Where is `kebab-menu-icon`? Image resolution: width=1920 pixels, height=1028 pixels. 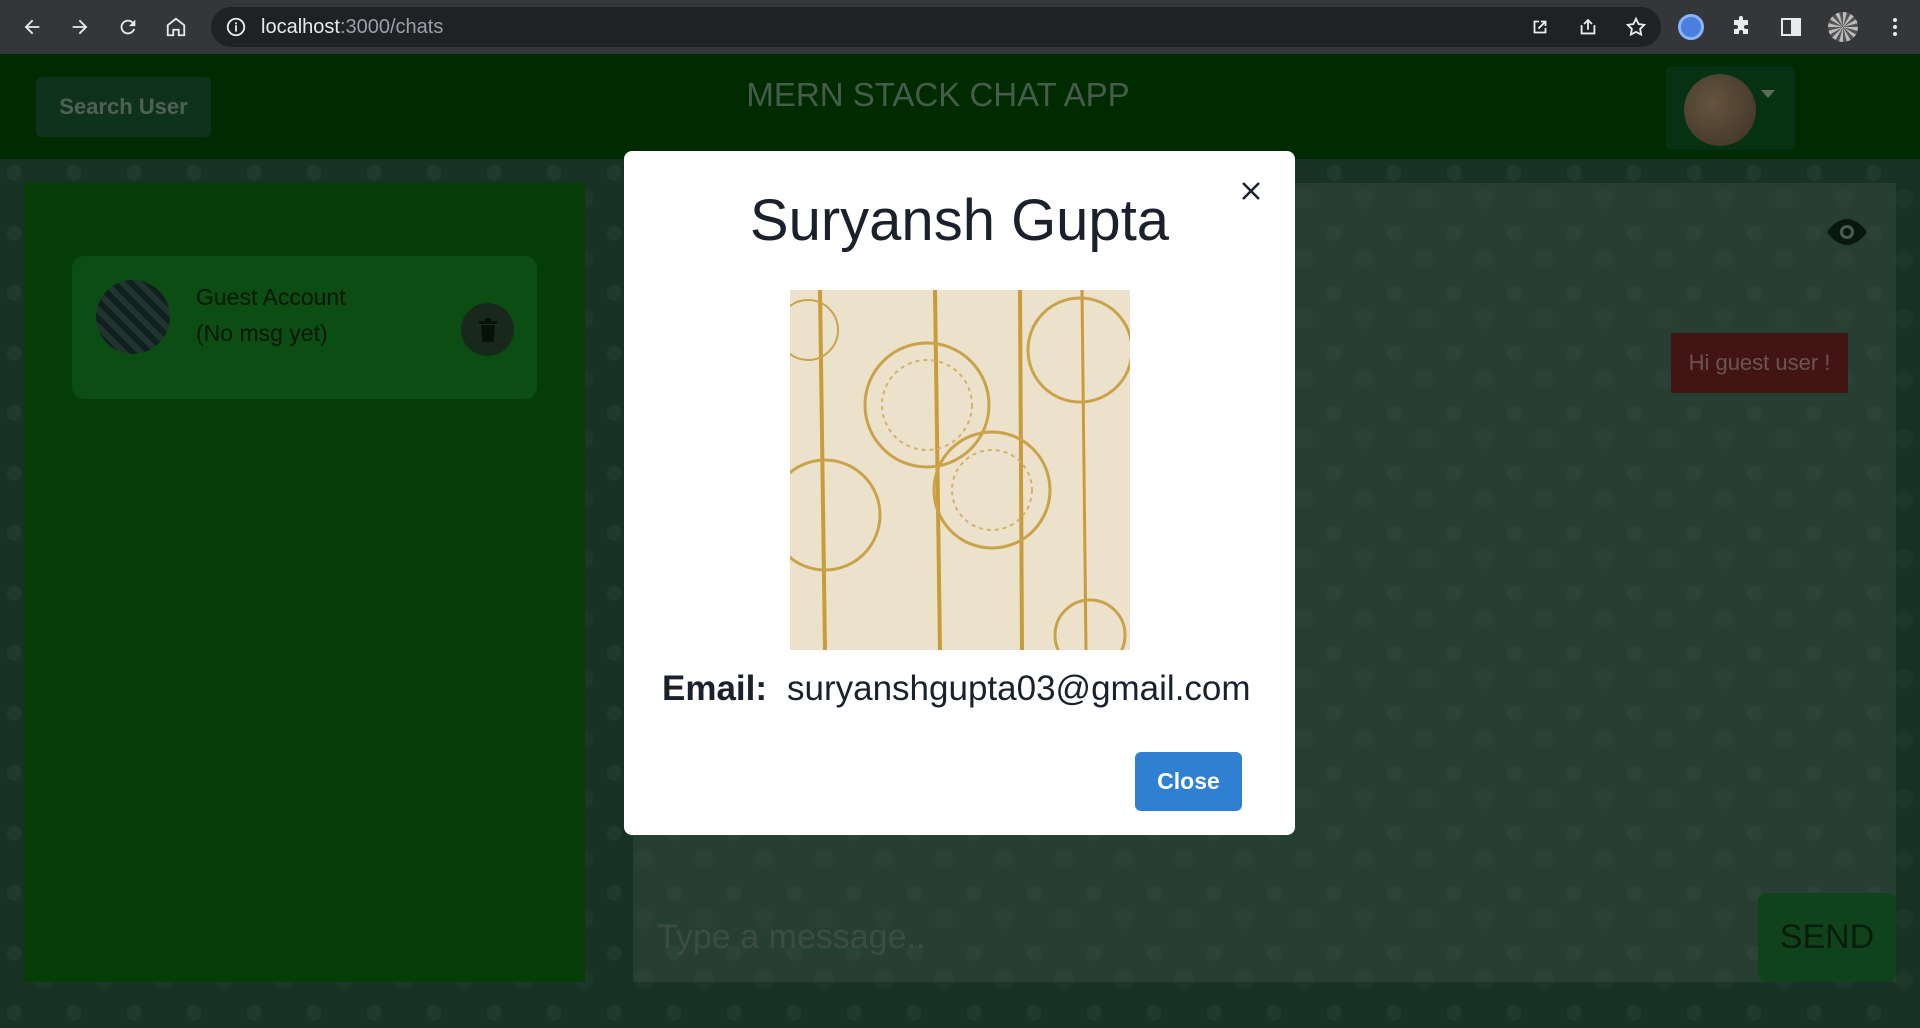
kebab-menu-icon is located at coordinates (1895, 27).